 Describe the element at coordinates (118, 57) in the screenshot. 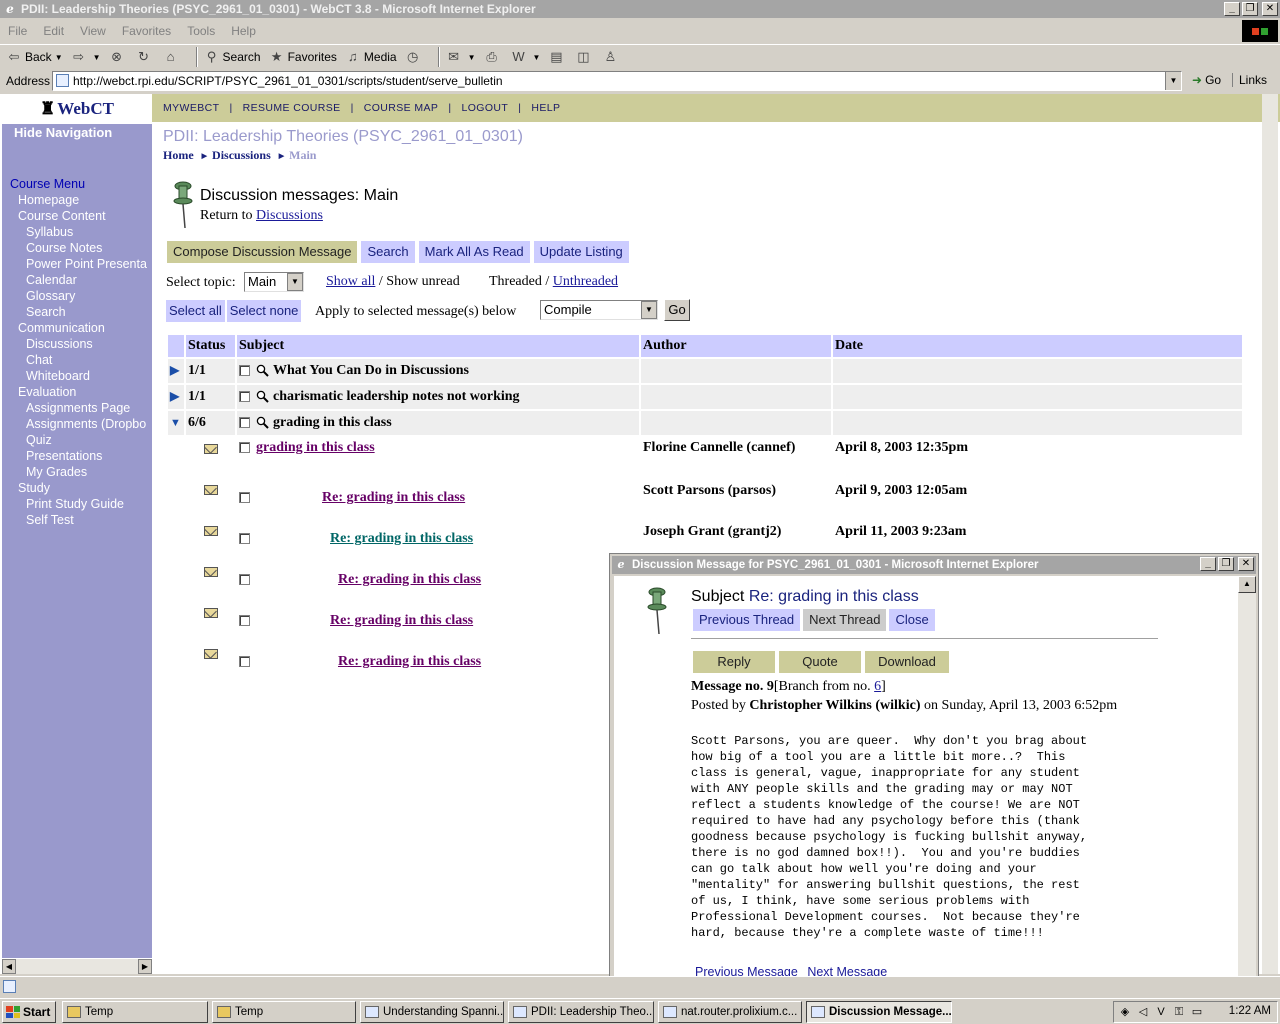

I see `stop-button: ⊗` at that location.